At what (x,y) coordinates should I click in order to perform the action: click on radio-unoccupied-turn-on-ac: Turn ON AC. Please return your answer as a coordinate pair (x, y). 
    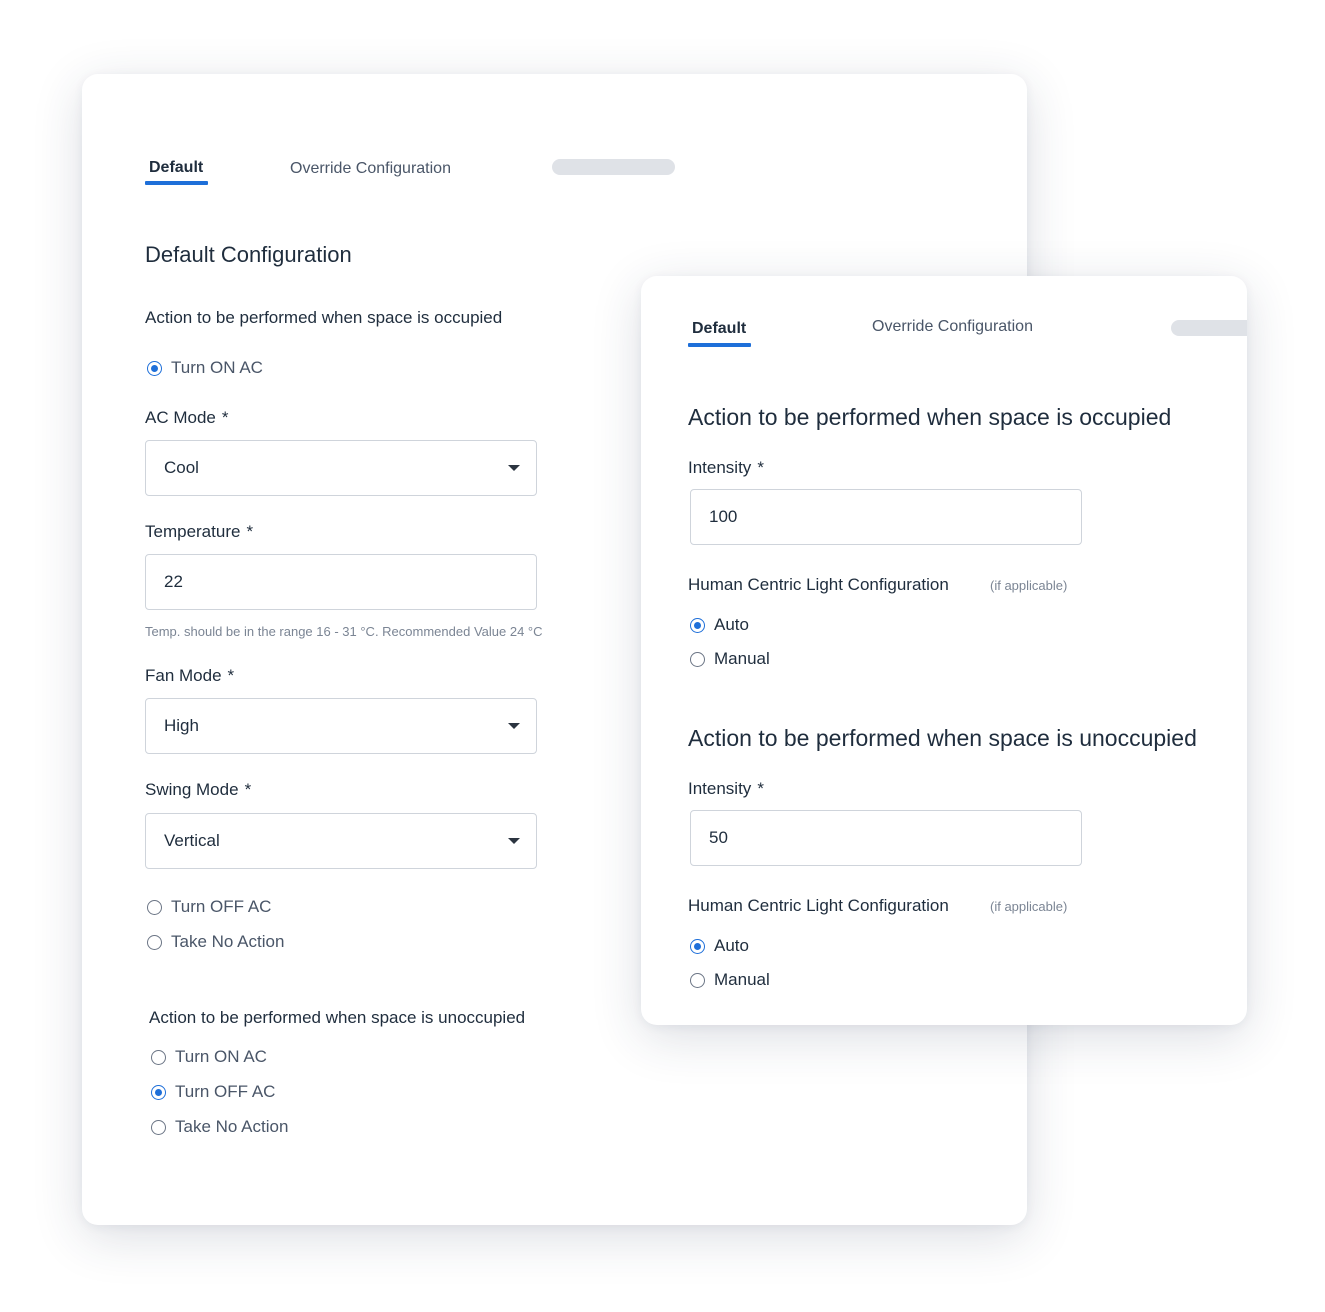
    Looking at the image, I should click on (209, 1057).